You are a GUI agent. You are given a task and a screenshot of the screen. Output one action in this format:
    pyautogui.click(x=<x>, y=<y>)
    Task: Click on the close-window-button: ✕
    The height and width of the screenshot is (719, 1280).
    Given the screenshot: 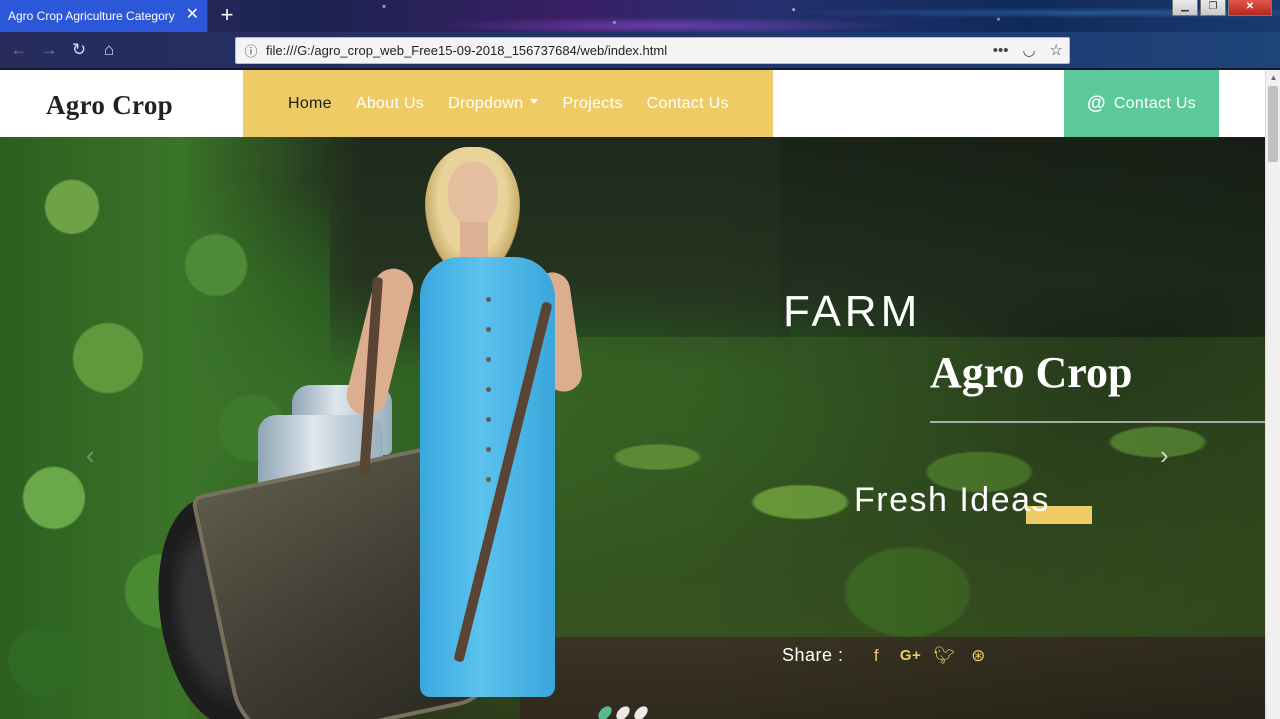 What is the action you would take?
    pyautogui.click(x=1250, y=8)
    